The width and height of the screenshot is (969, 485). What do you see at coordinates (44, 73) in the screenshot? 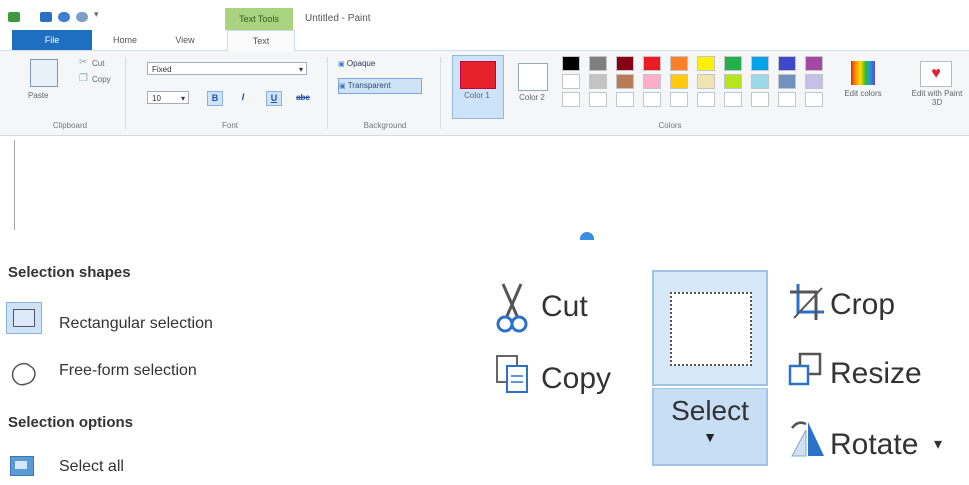
I see `paste-icon` at bounding box center [44, 73].